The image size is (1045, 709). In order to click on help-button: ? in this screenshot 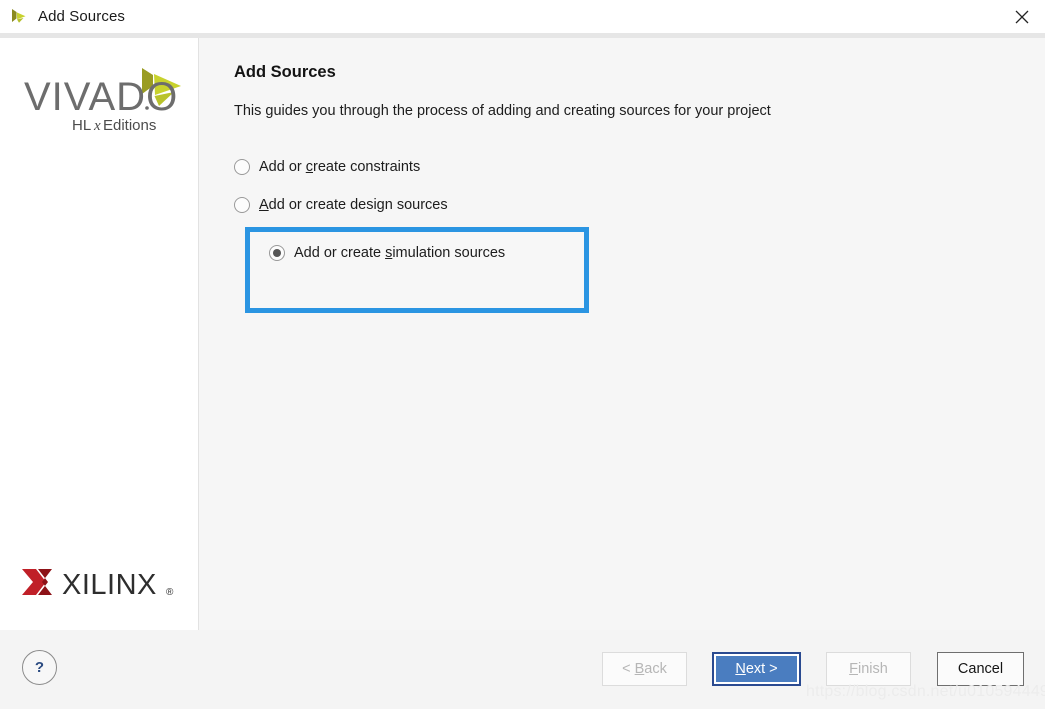, I will do `click(39, 667)`.